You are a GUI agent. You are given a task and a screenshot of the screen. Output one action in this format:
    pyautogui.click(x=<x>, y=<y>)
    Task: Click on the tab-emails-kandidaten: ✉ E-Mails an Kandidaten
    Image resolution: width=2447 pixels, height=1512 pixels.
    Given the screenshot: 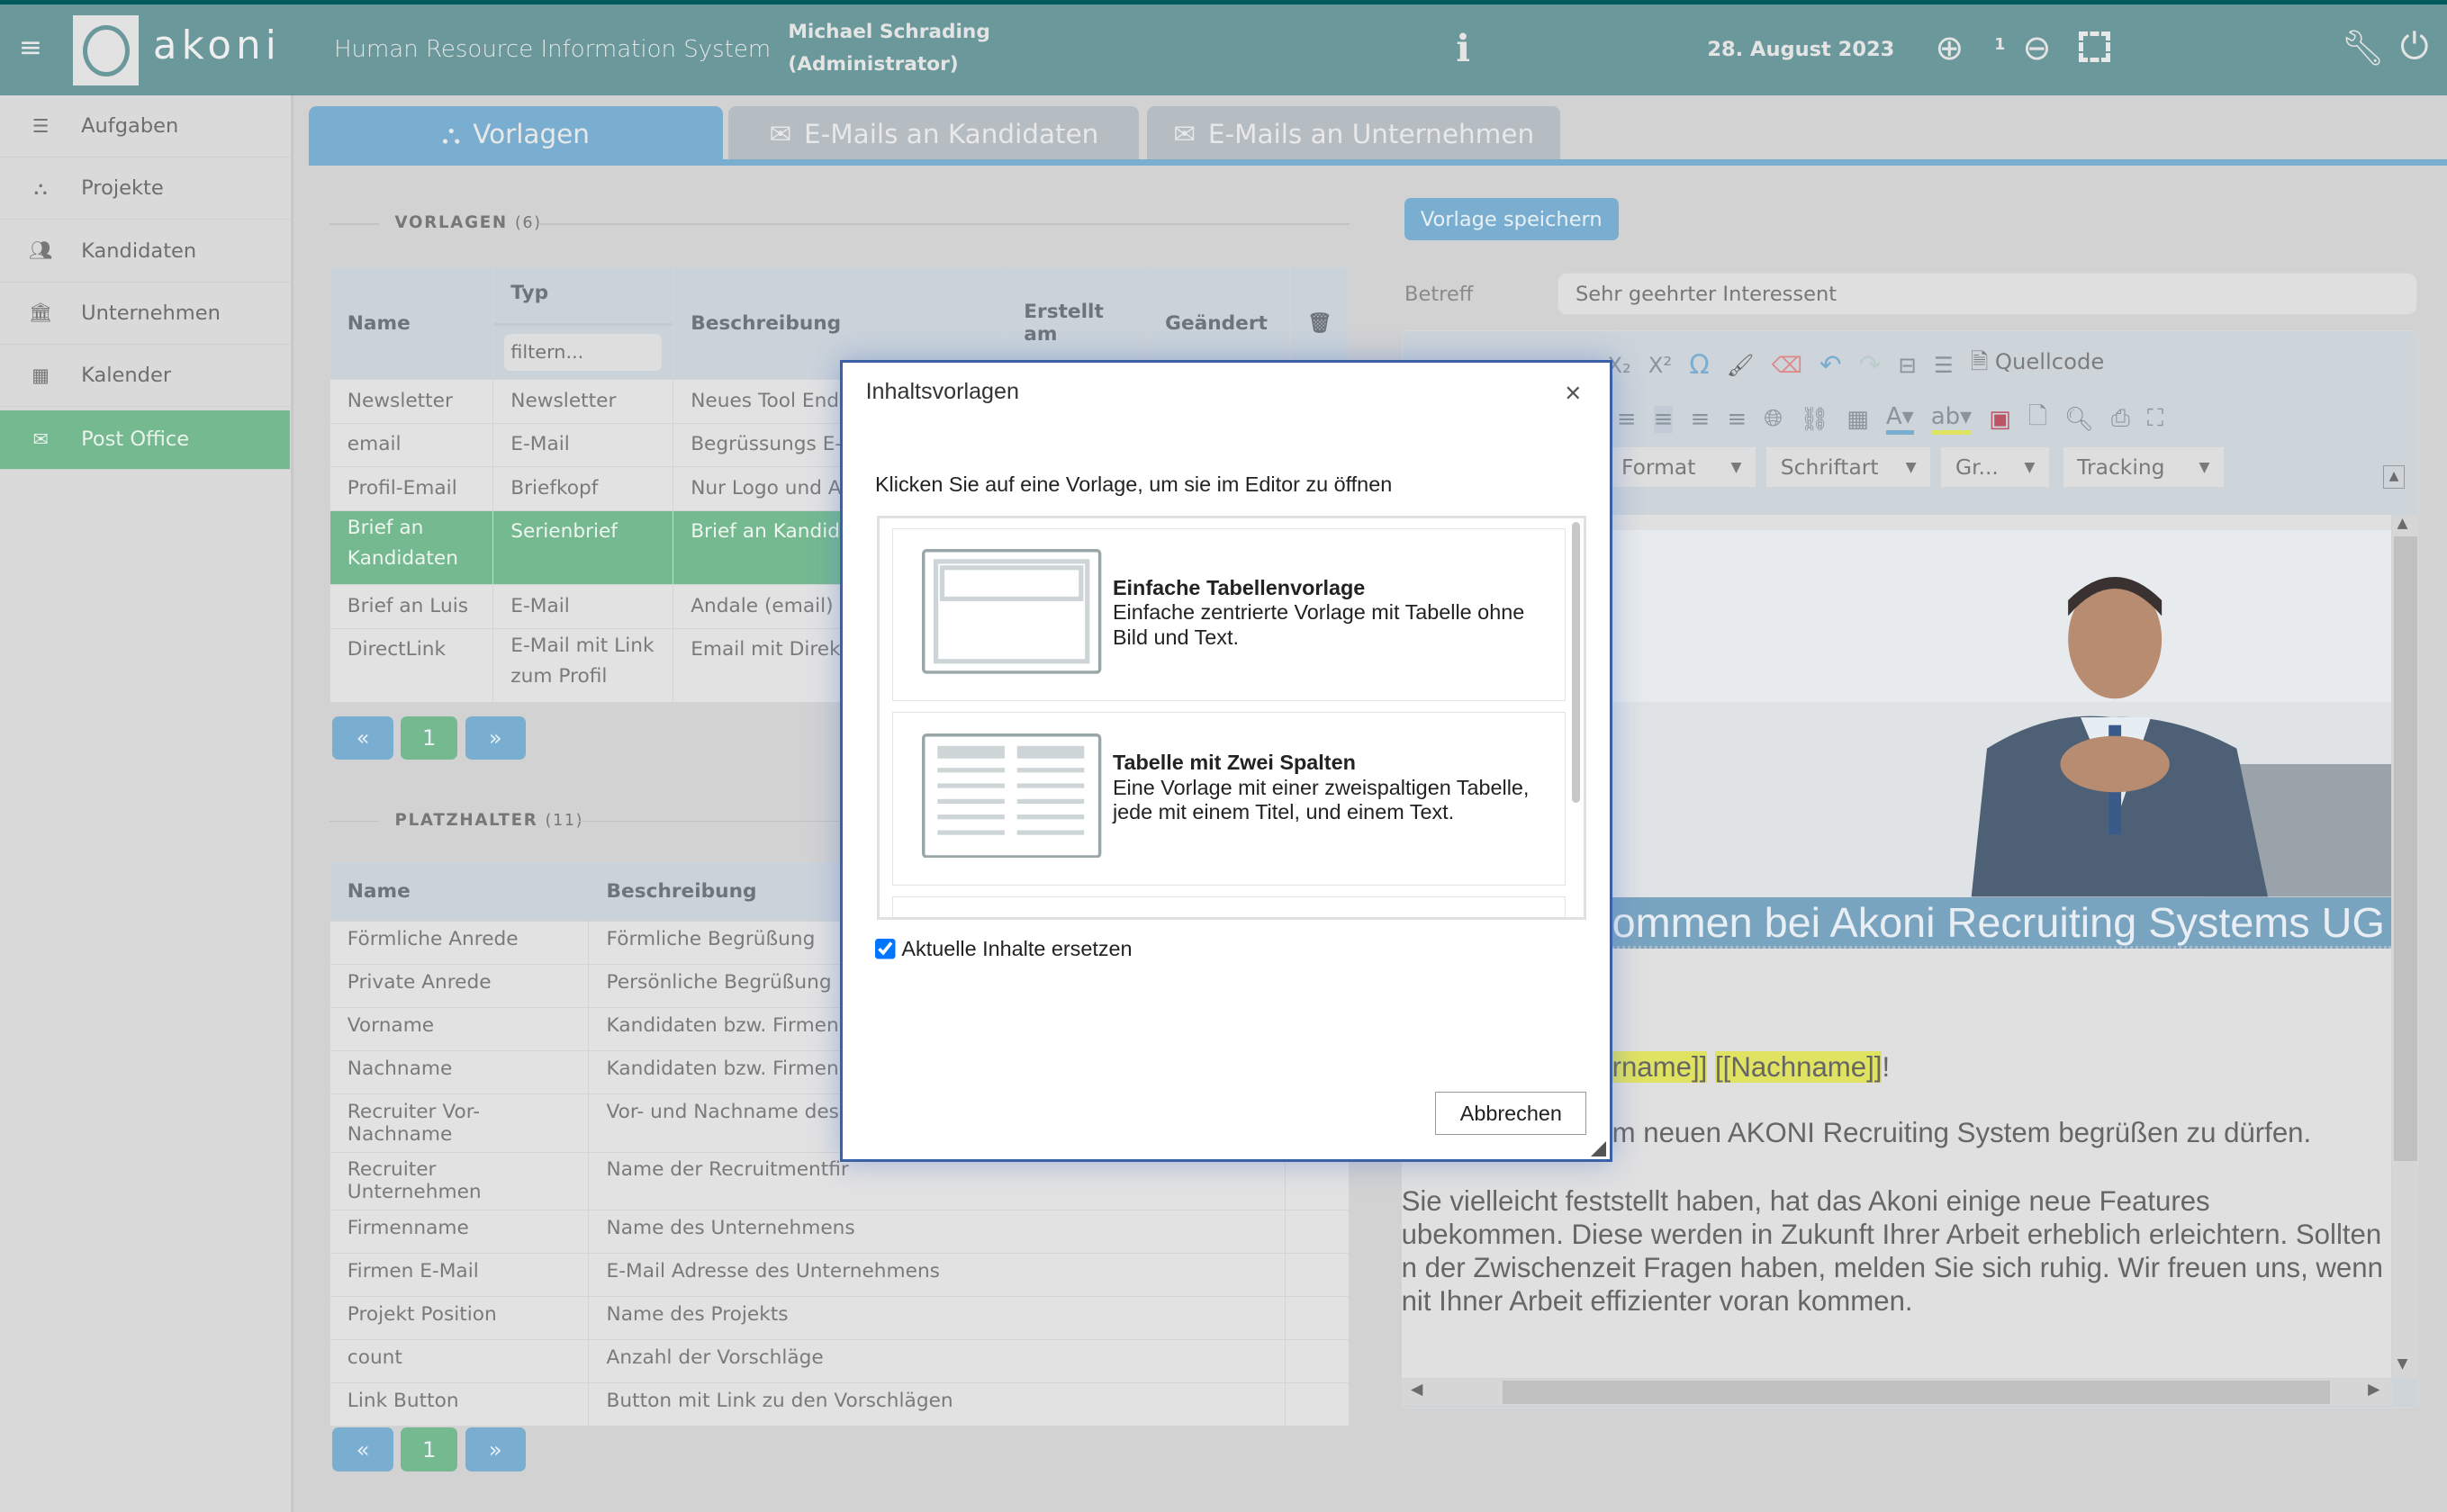 What is the action you would take?
    pyautogui.click(x=934, y=134)
    